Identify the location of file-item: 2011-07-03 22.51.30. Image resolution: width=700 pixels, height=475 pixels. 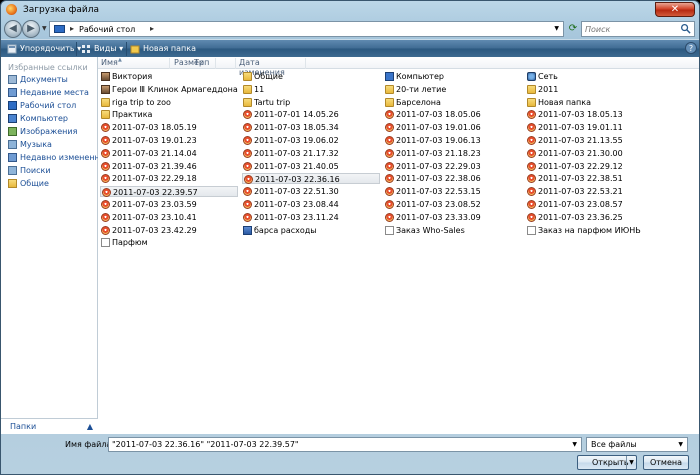
(311, 191).